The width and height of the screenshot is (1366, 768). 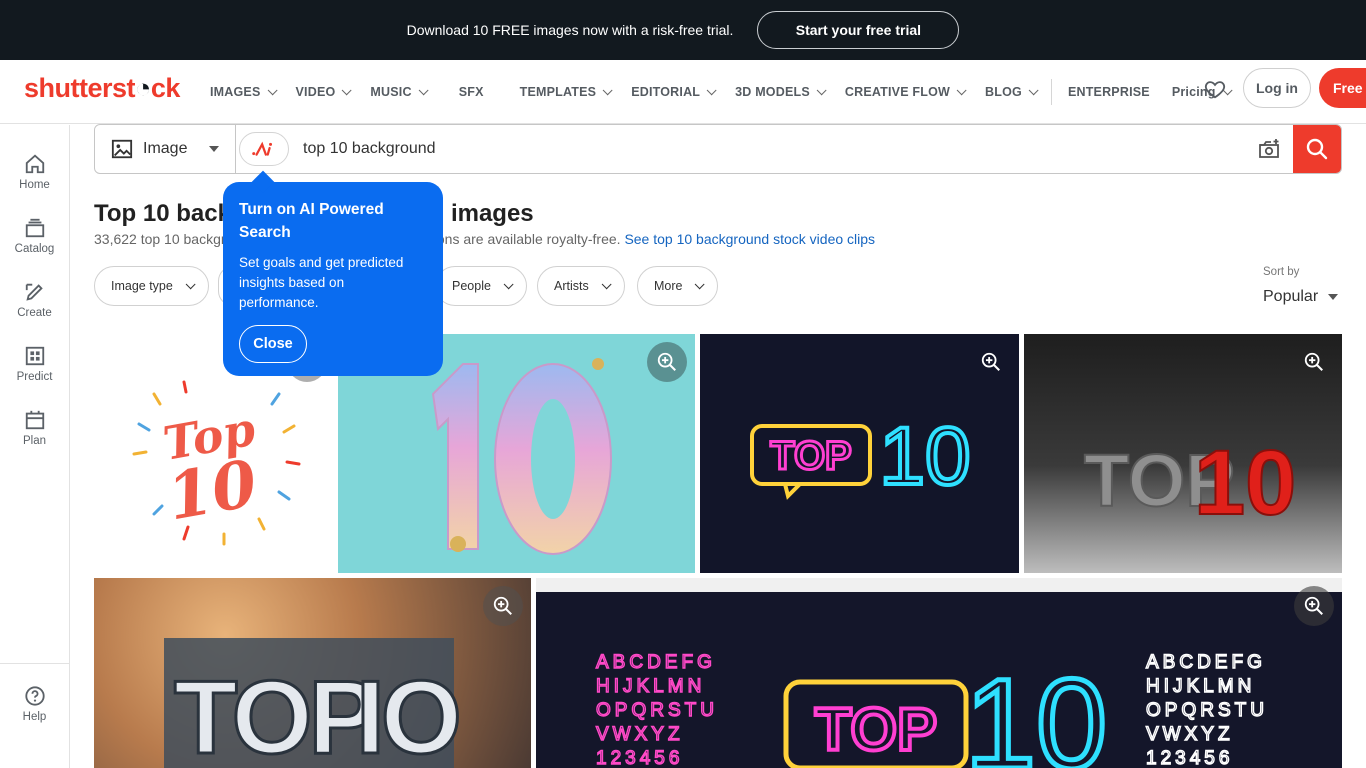 I want to click on filter-image-type: Image type, so click(x=151, y=286).